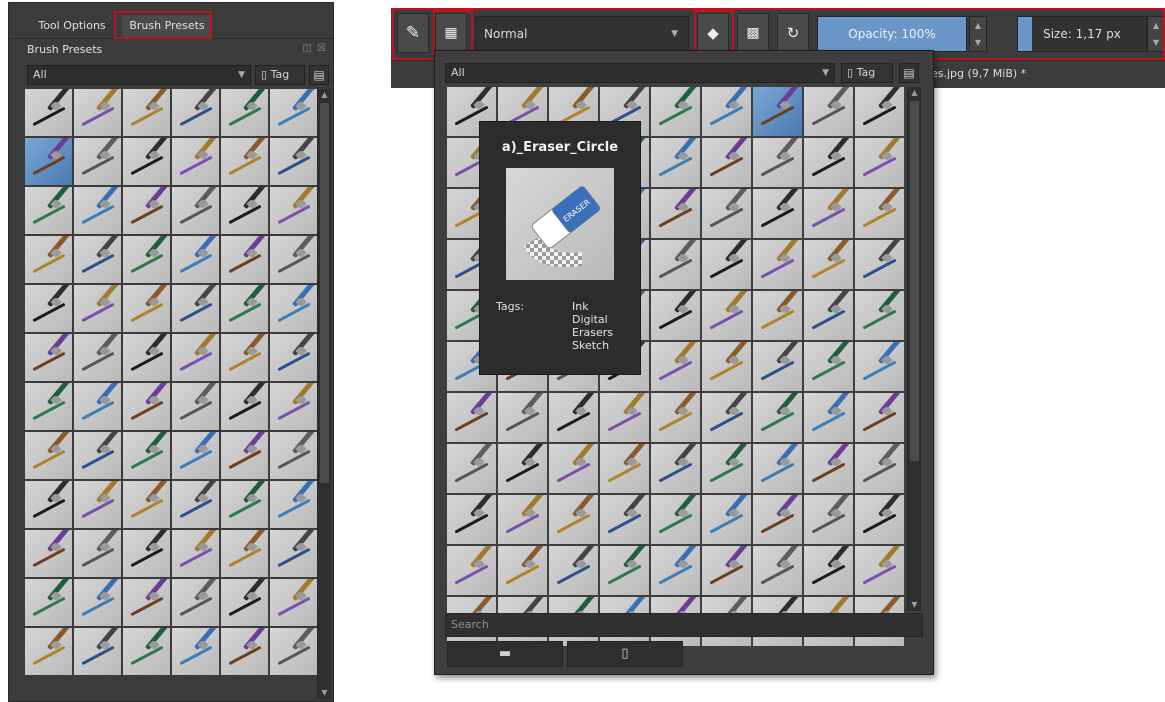 The height and width of the screenshot is (702, 1165). I want to click on popup-tag-button: ▯ Tag, so click(867, 73).